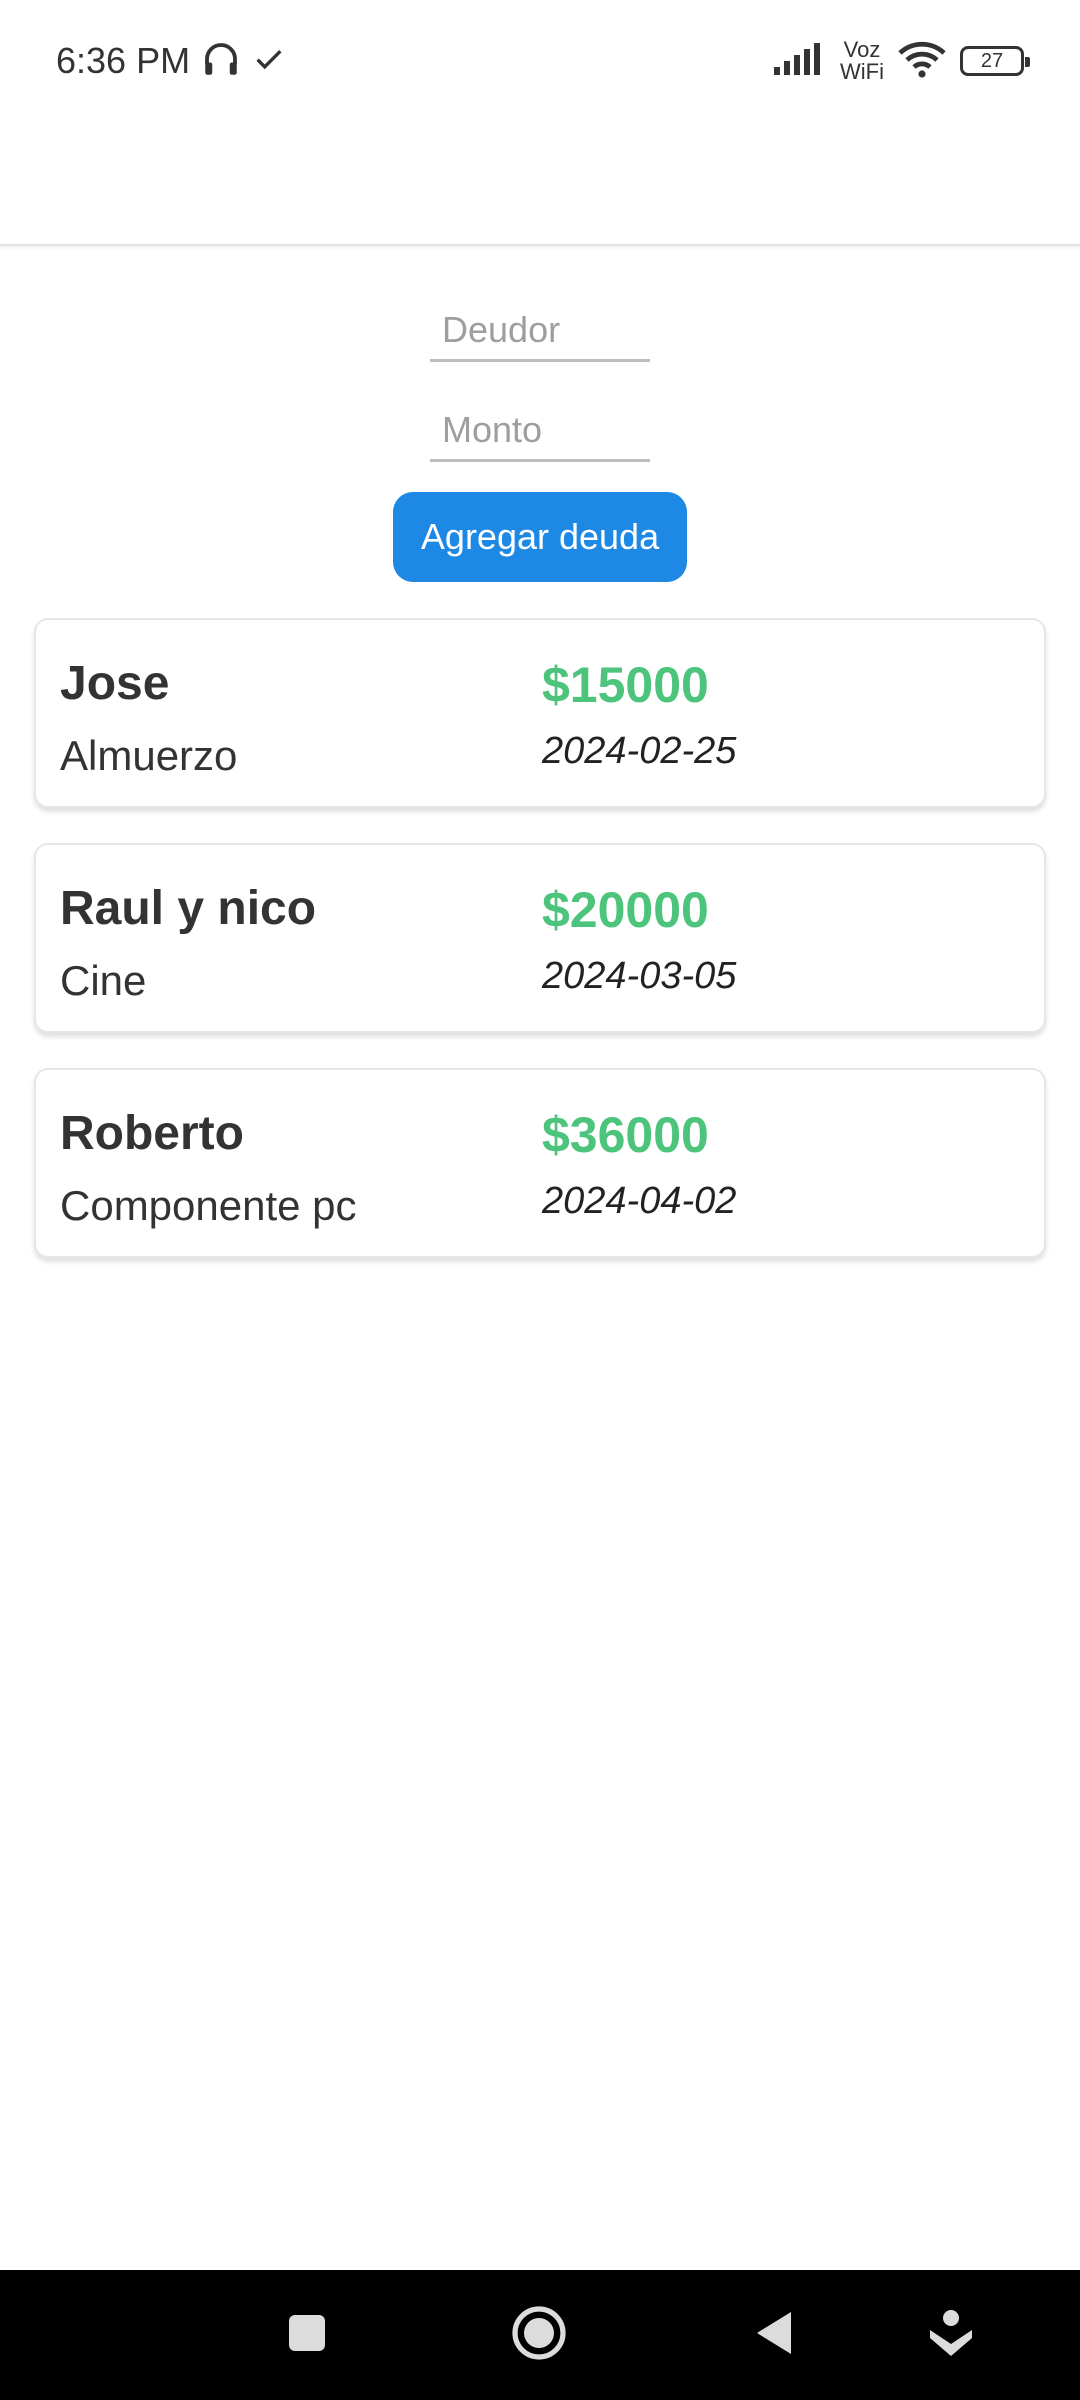  I want to click on voz-label: Voz, so click(862, 49).